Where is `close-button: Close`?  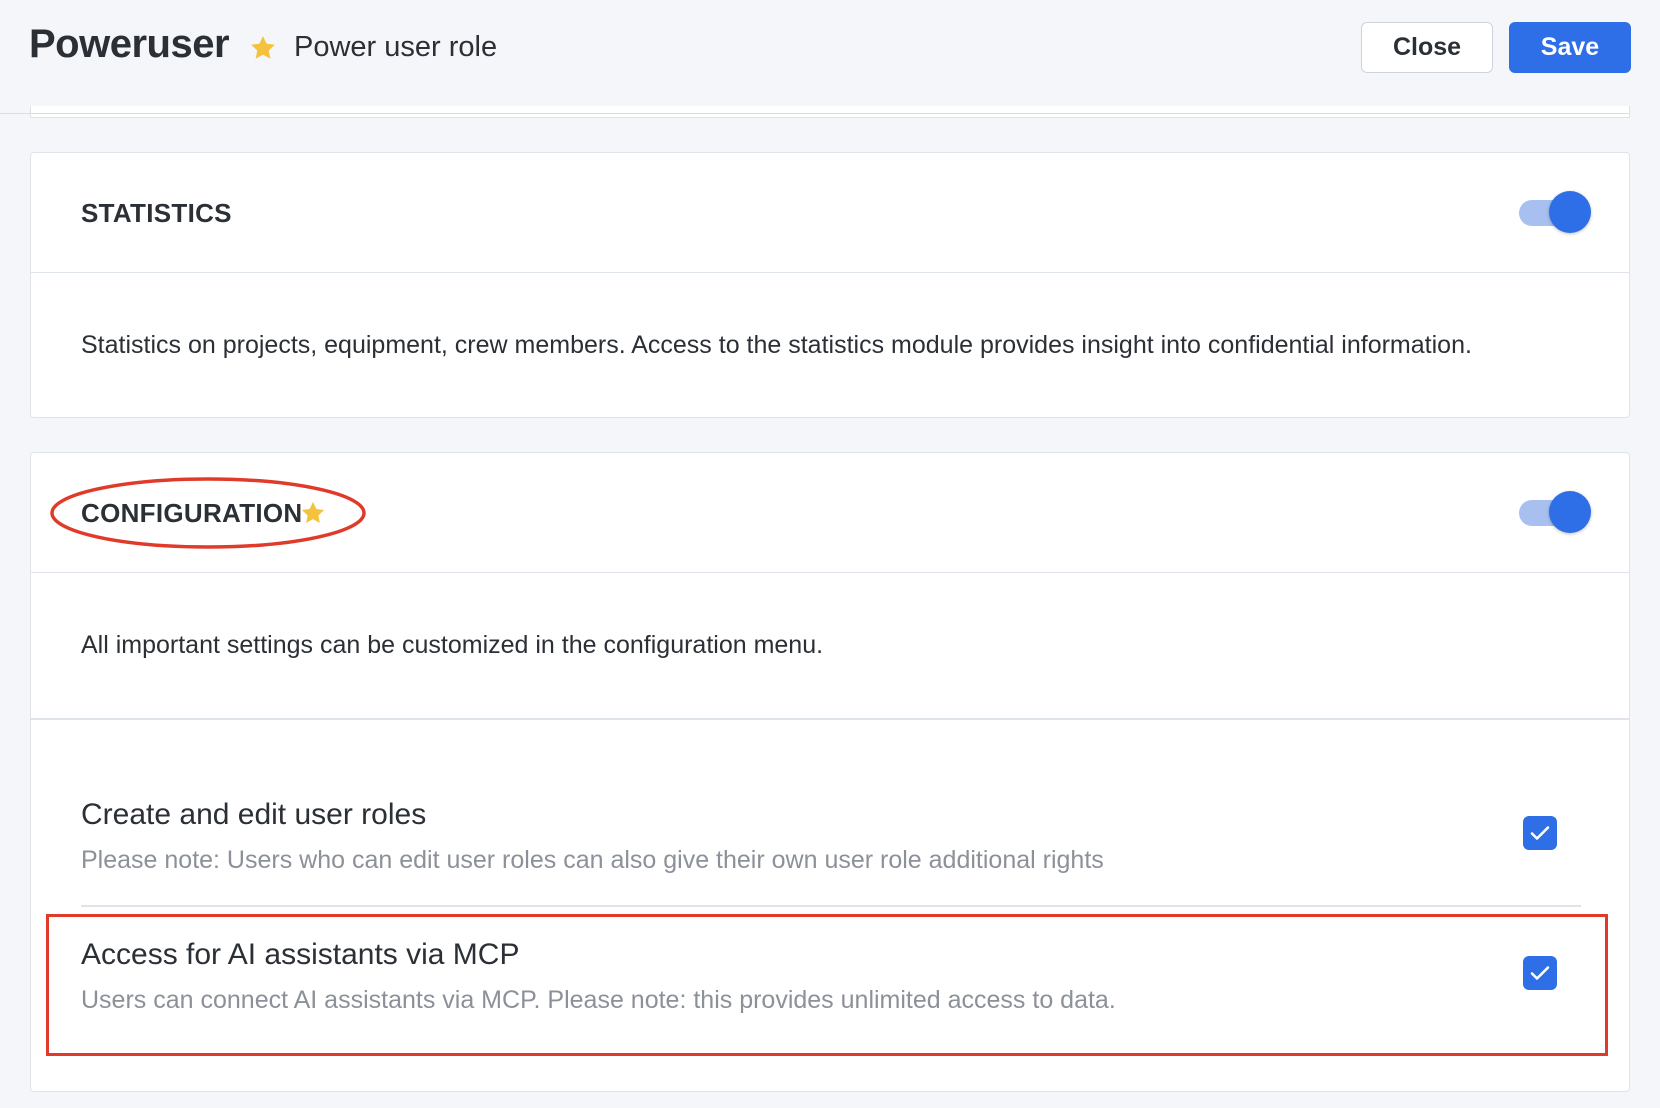
close-button: Close is located at coordinates (1427, 47).